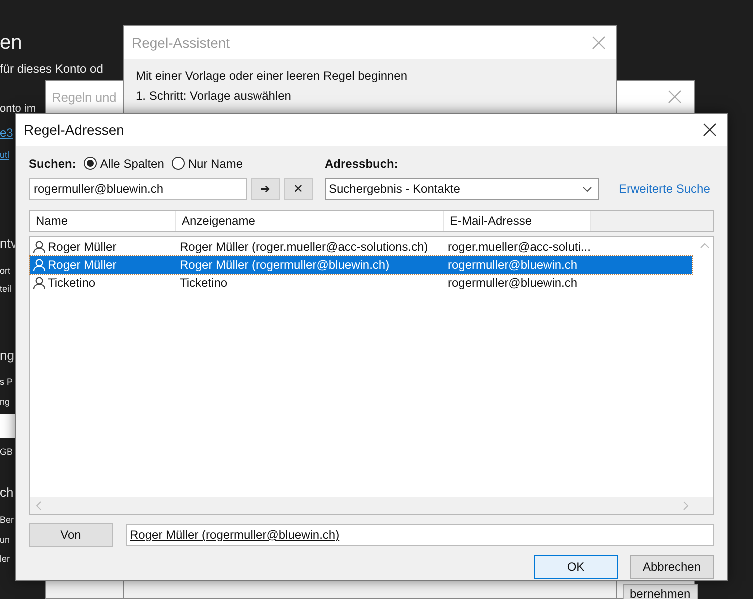 Image resolution: width=753 pixels, height=599 pixels. Describe the element at coordinates (5, 559) in the screenshot. I see `body-text: ler` at that location.